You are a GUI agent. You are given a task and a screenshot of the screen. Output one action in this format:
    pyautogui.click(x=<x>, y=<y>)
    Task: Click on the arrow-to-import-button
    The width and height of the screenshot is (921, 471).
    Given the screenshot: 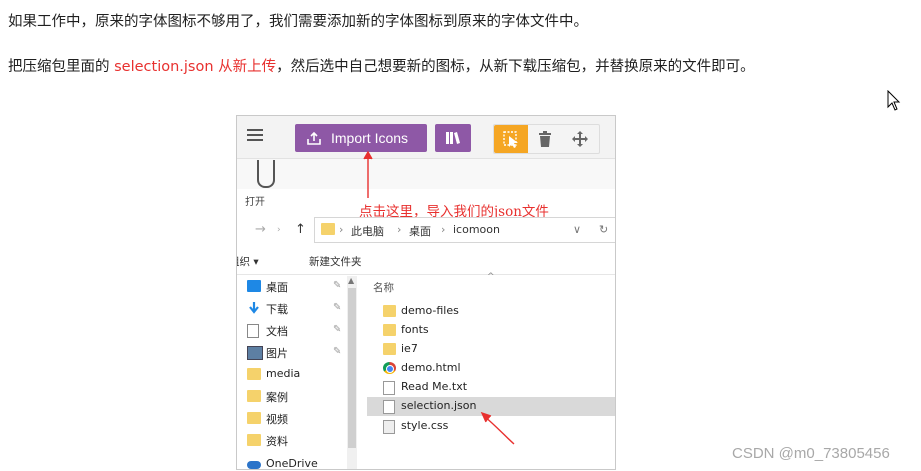 What is the action you would take?
    pyautogui.click(x=368, y=174)
    